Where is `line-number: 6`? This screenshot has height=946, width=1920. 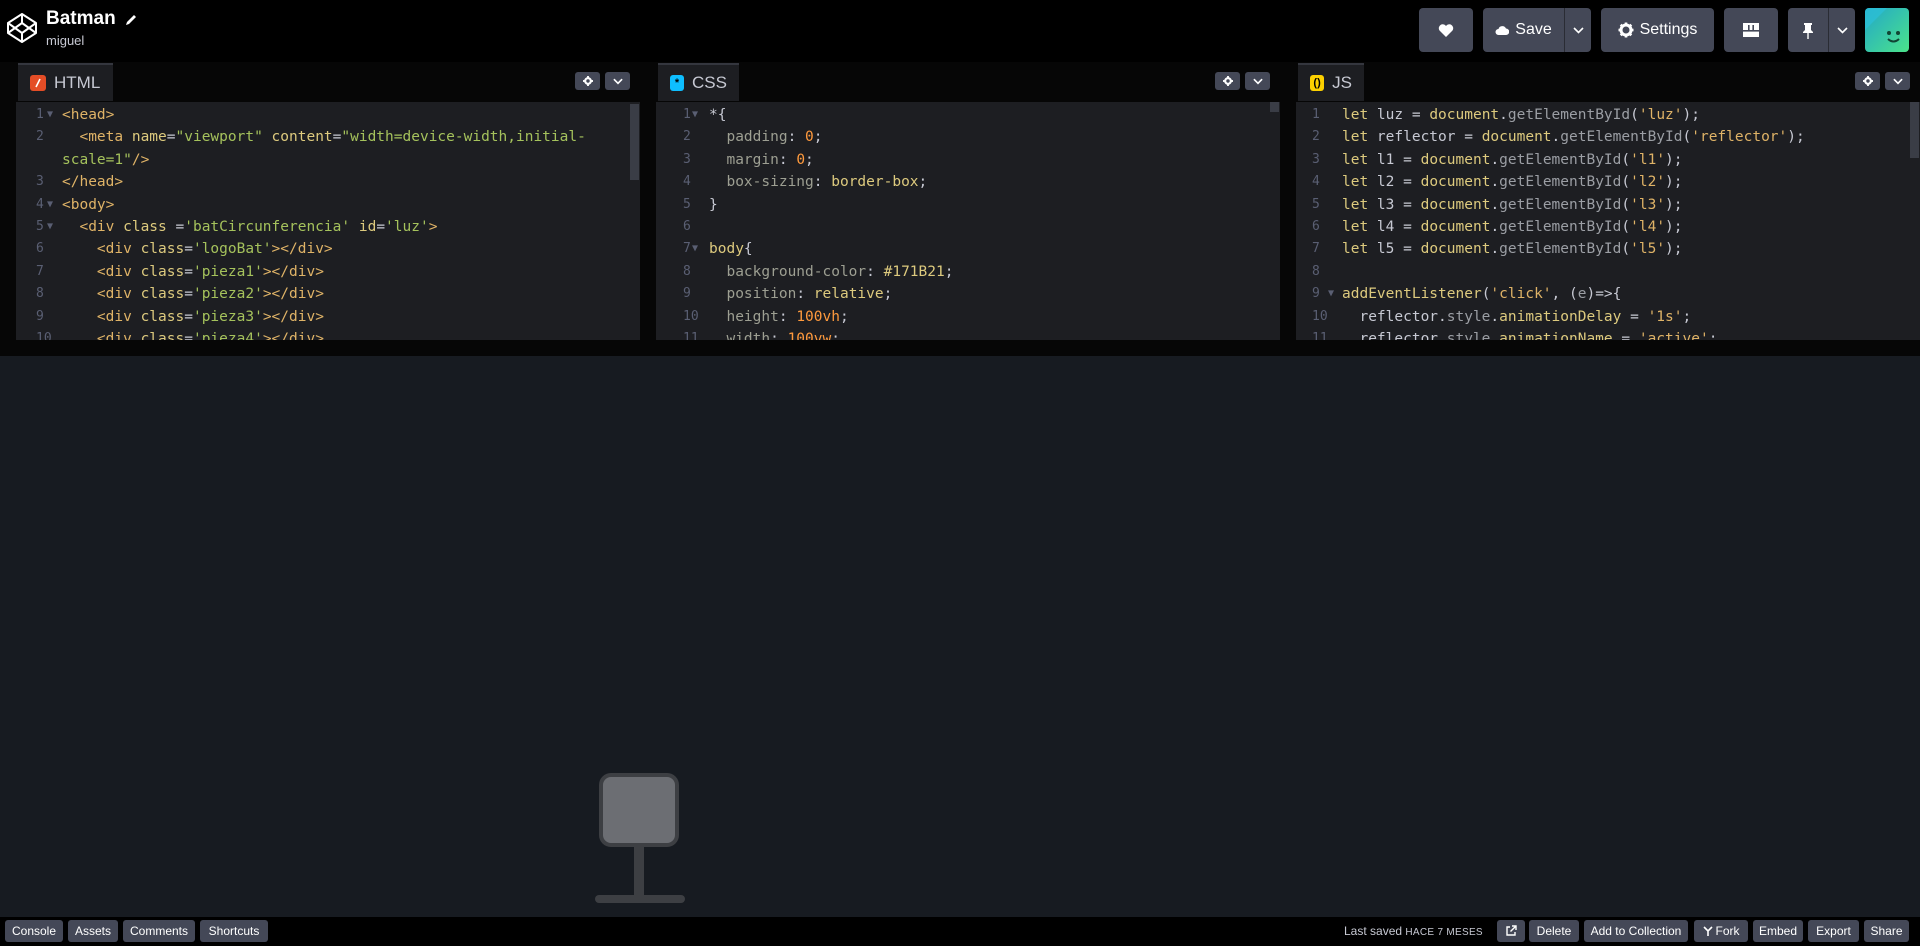
line-number: 6 is located at coordinates (687, 226).